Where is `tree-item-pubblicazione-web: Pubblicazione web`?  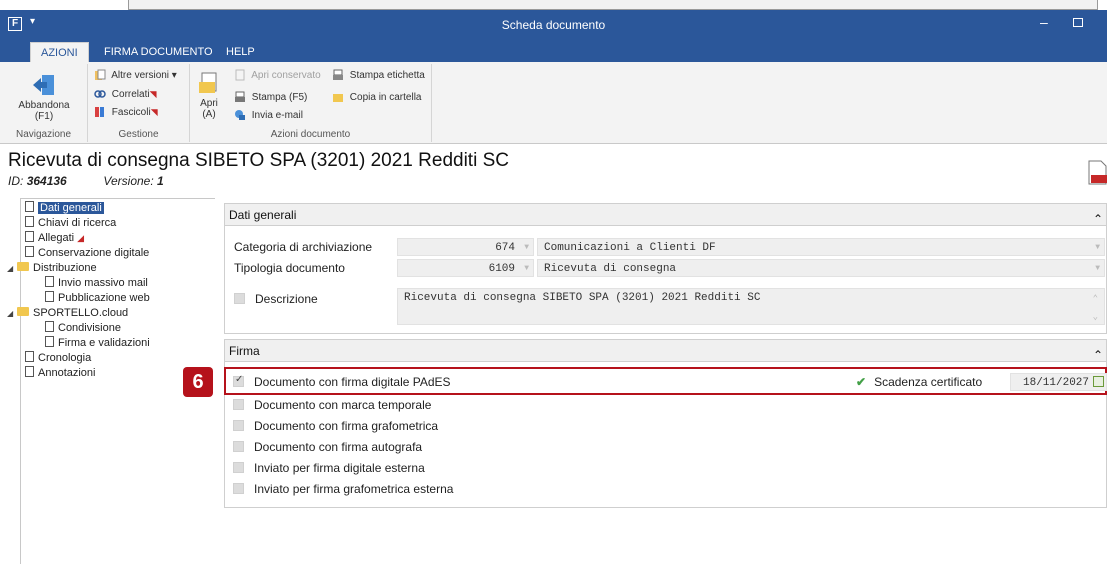 tree-item-pubblicazione-web: Pubblicazione web is located at coordinates (97, 298).